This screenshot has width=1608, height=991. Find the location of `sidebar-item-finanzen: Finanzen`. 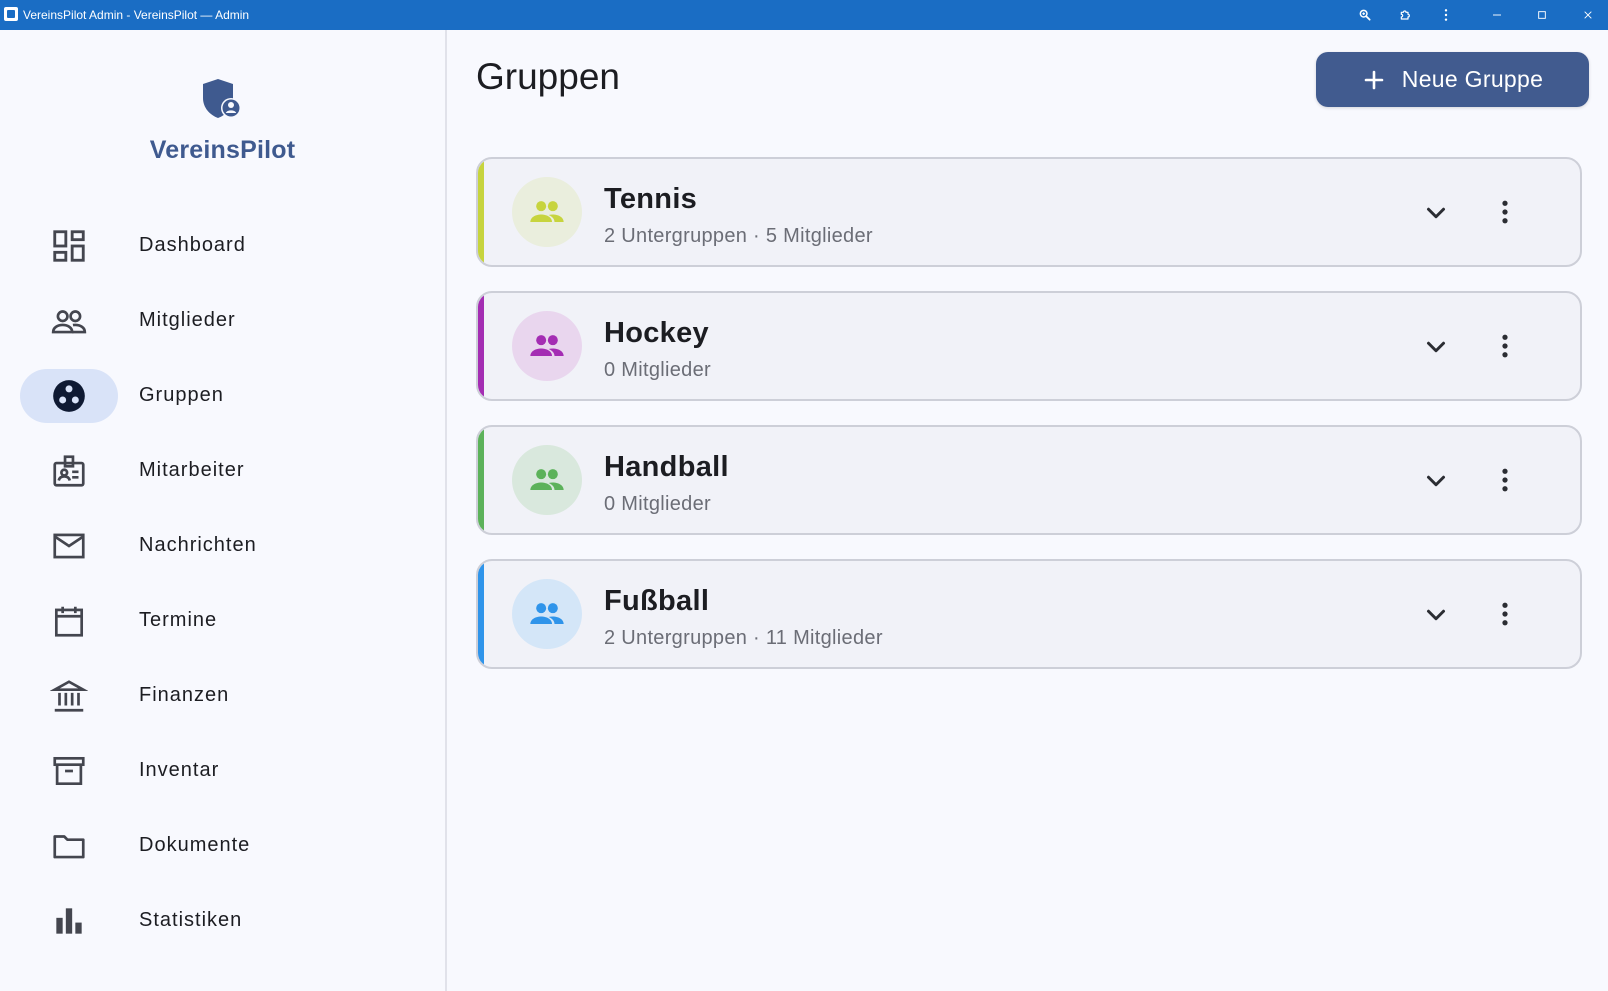

sidebar-item-finanzen: Finanzen is located at coordinates (222, 696).